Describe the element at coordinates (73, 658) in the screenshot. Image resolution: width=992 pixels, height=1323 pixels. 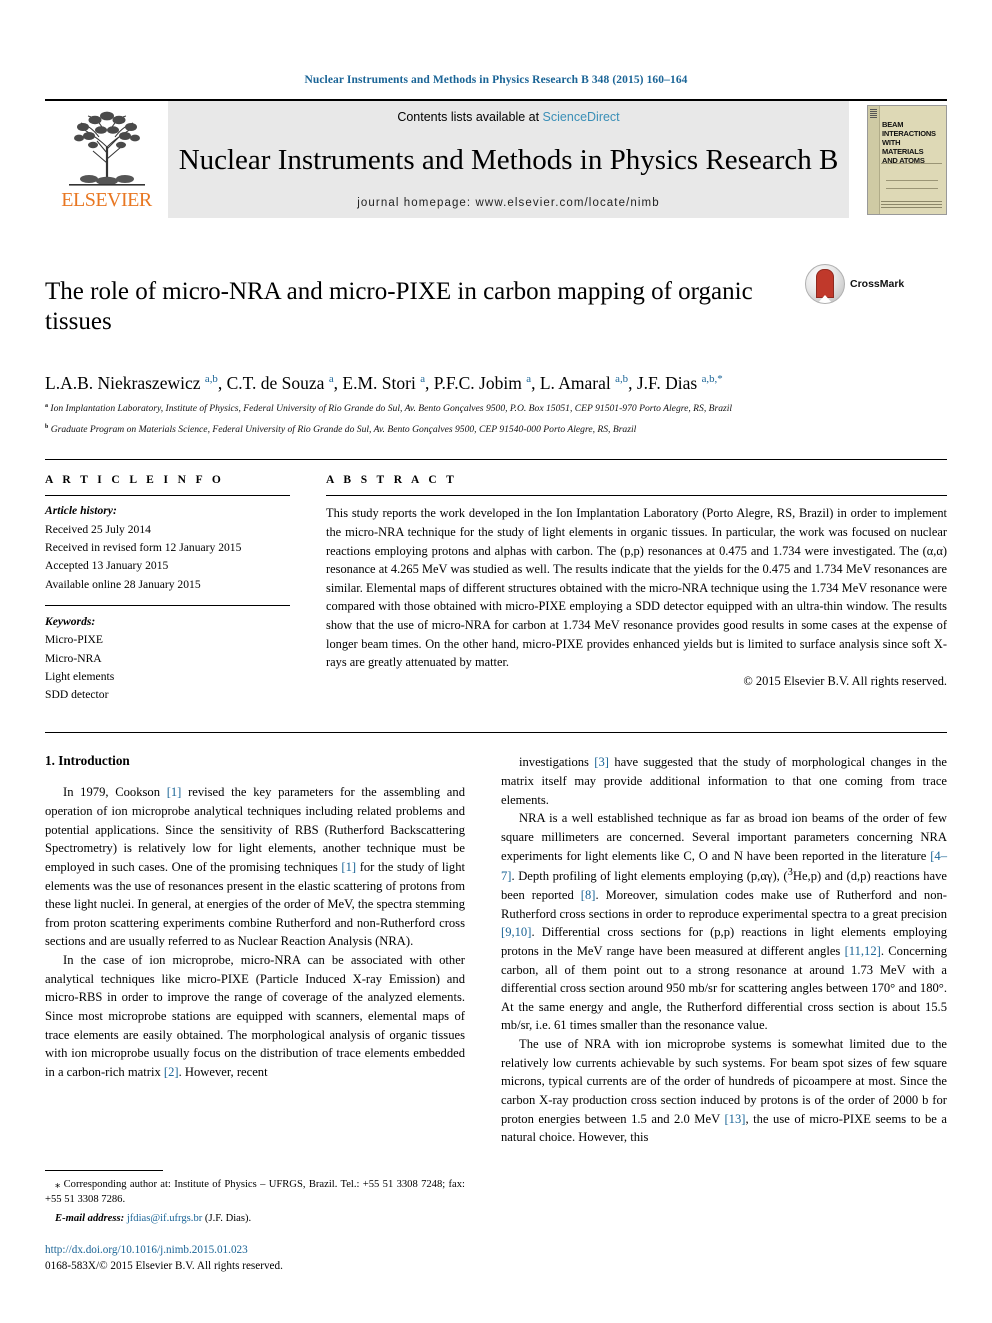
I see `keyword-item: Micro-NRA` at that location.